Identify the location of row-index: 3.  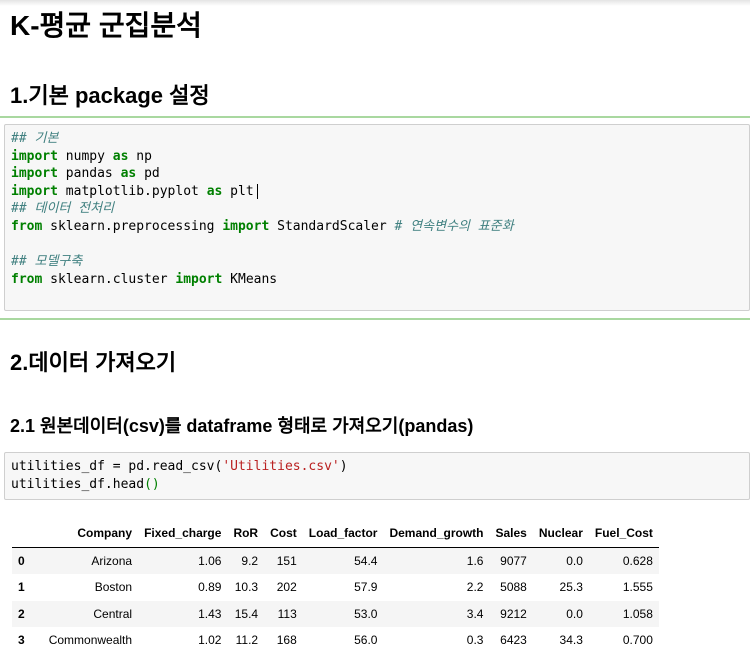
(21, 640).